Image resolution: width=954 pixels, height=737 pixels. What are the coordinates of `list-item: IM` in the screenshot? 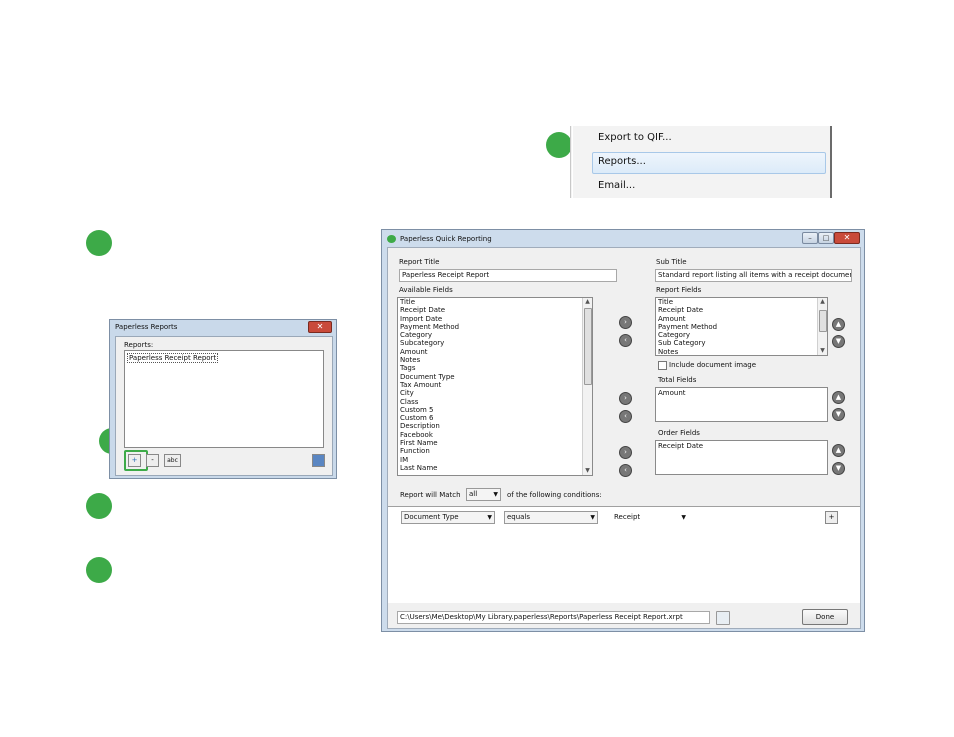 It's located at (495, 460).